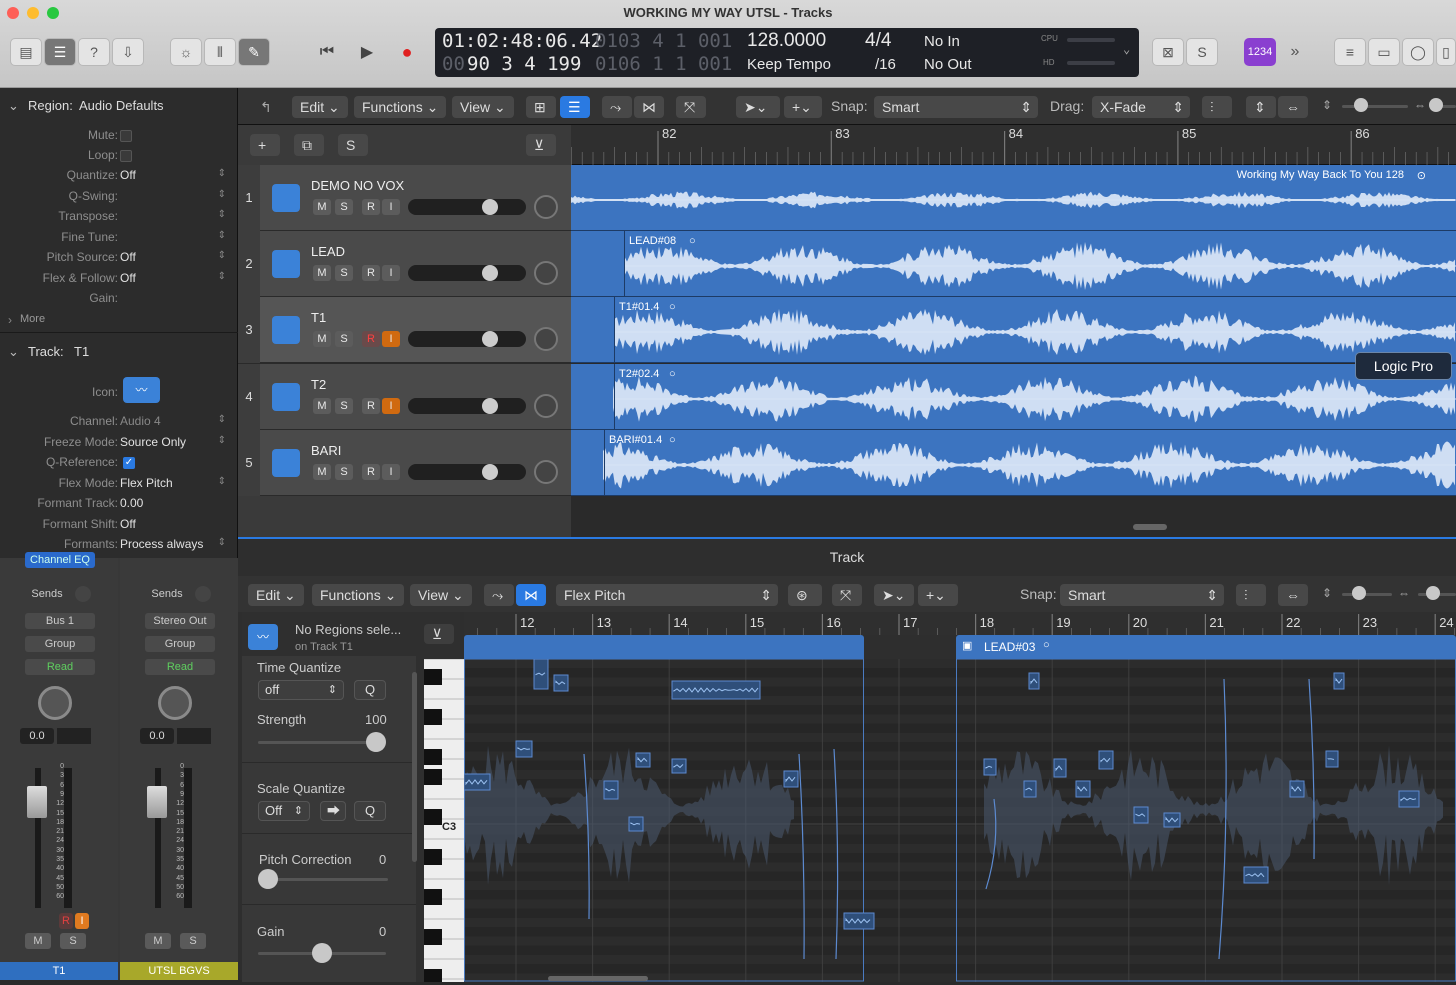  Describe the element at coordinates (805, 595) in the screenshot. I see `solo-listen-icon: ⊛` at that location.